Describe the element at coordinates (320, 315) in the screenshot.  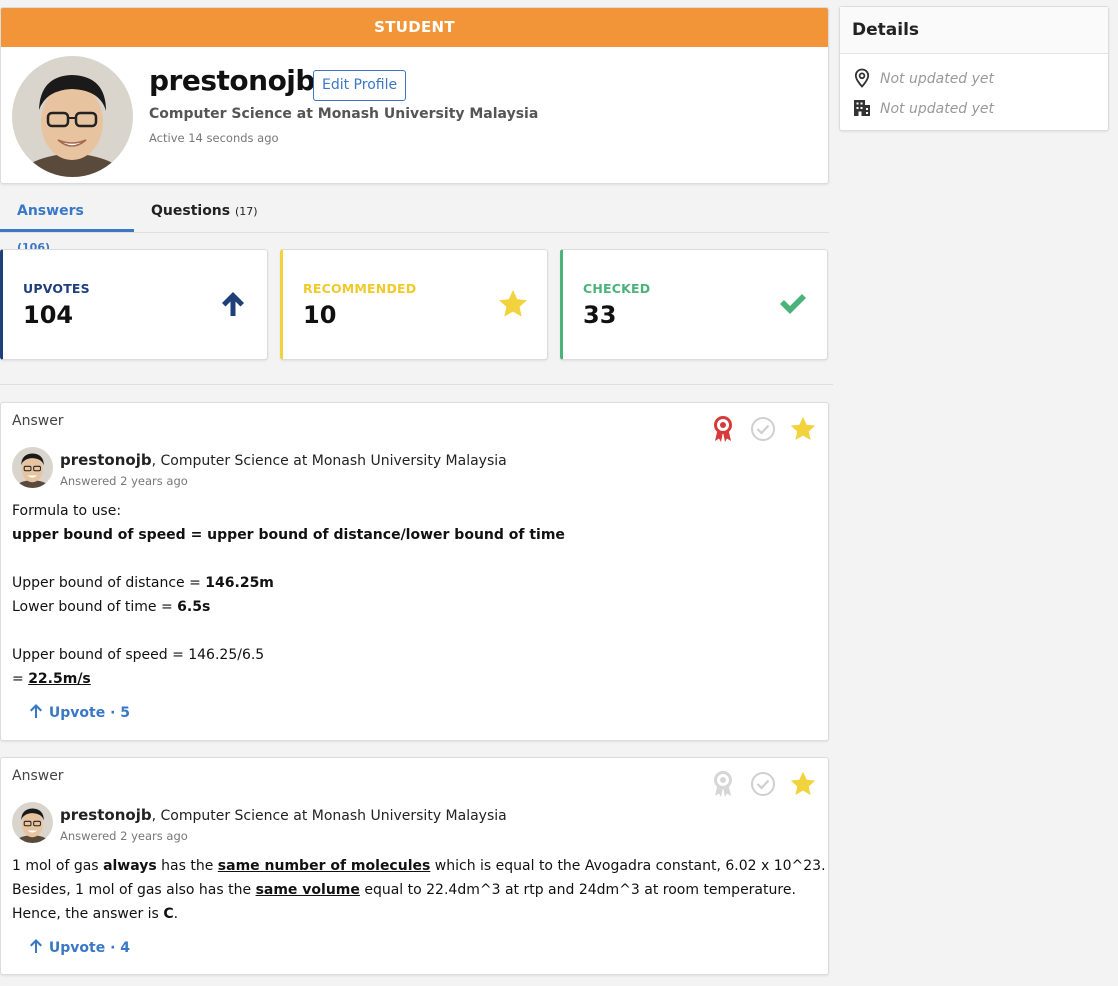
I see `recommended-stat-value: 10` at that location.